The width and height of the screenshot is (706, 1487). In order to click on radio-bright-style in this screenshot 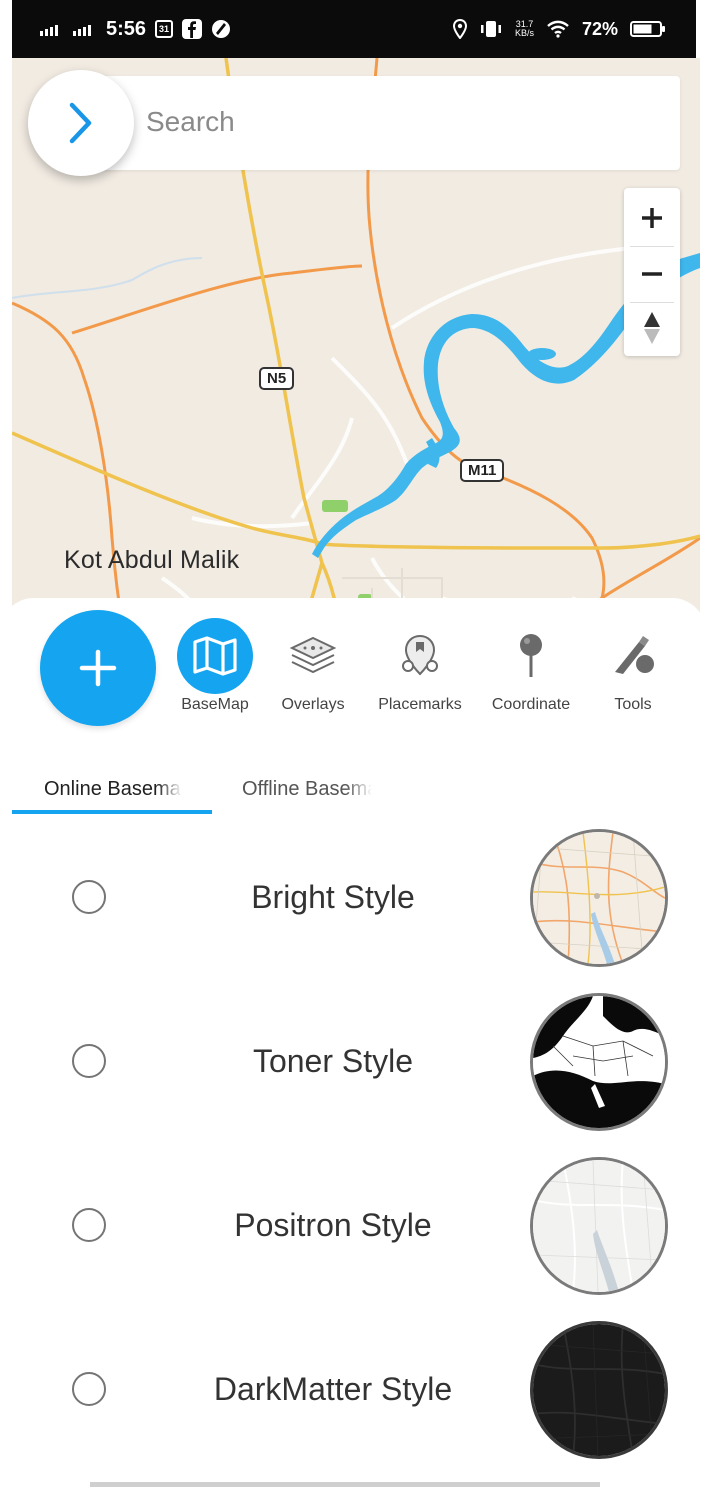, I will do `click(89, 897)`.